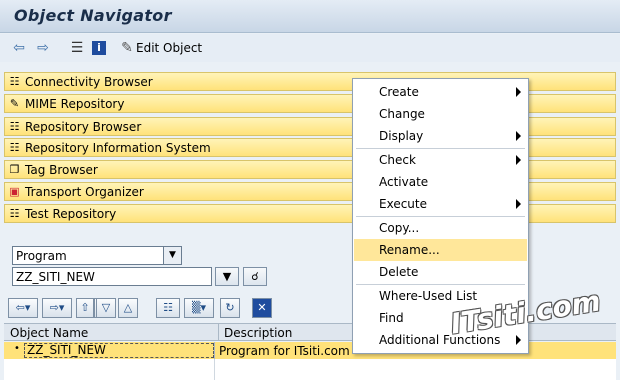 This screenshot has height=380, width=620. What do you see at coordinates (310, 369) in the screenshot?
I see `table-body` at bounding box center [310, 369].